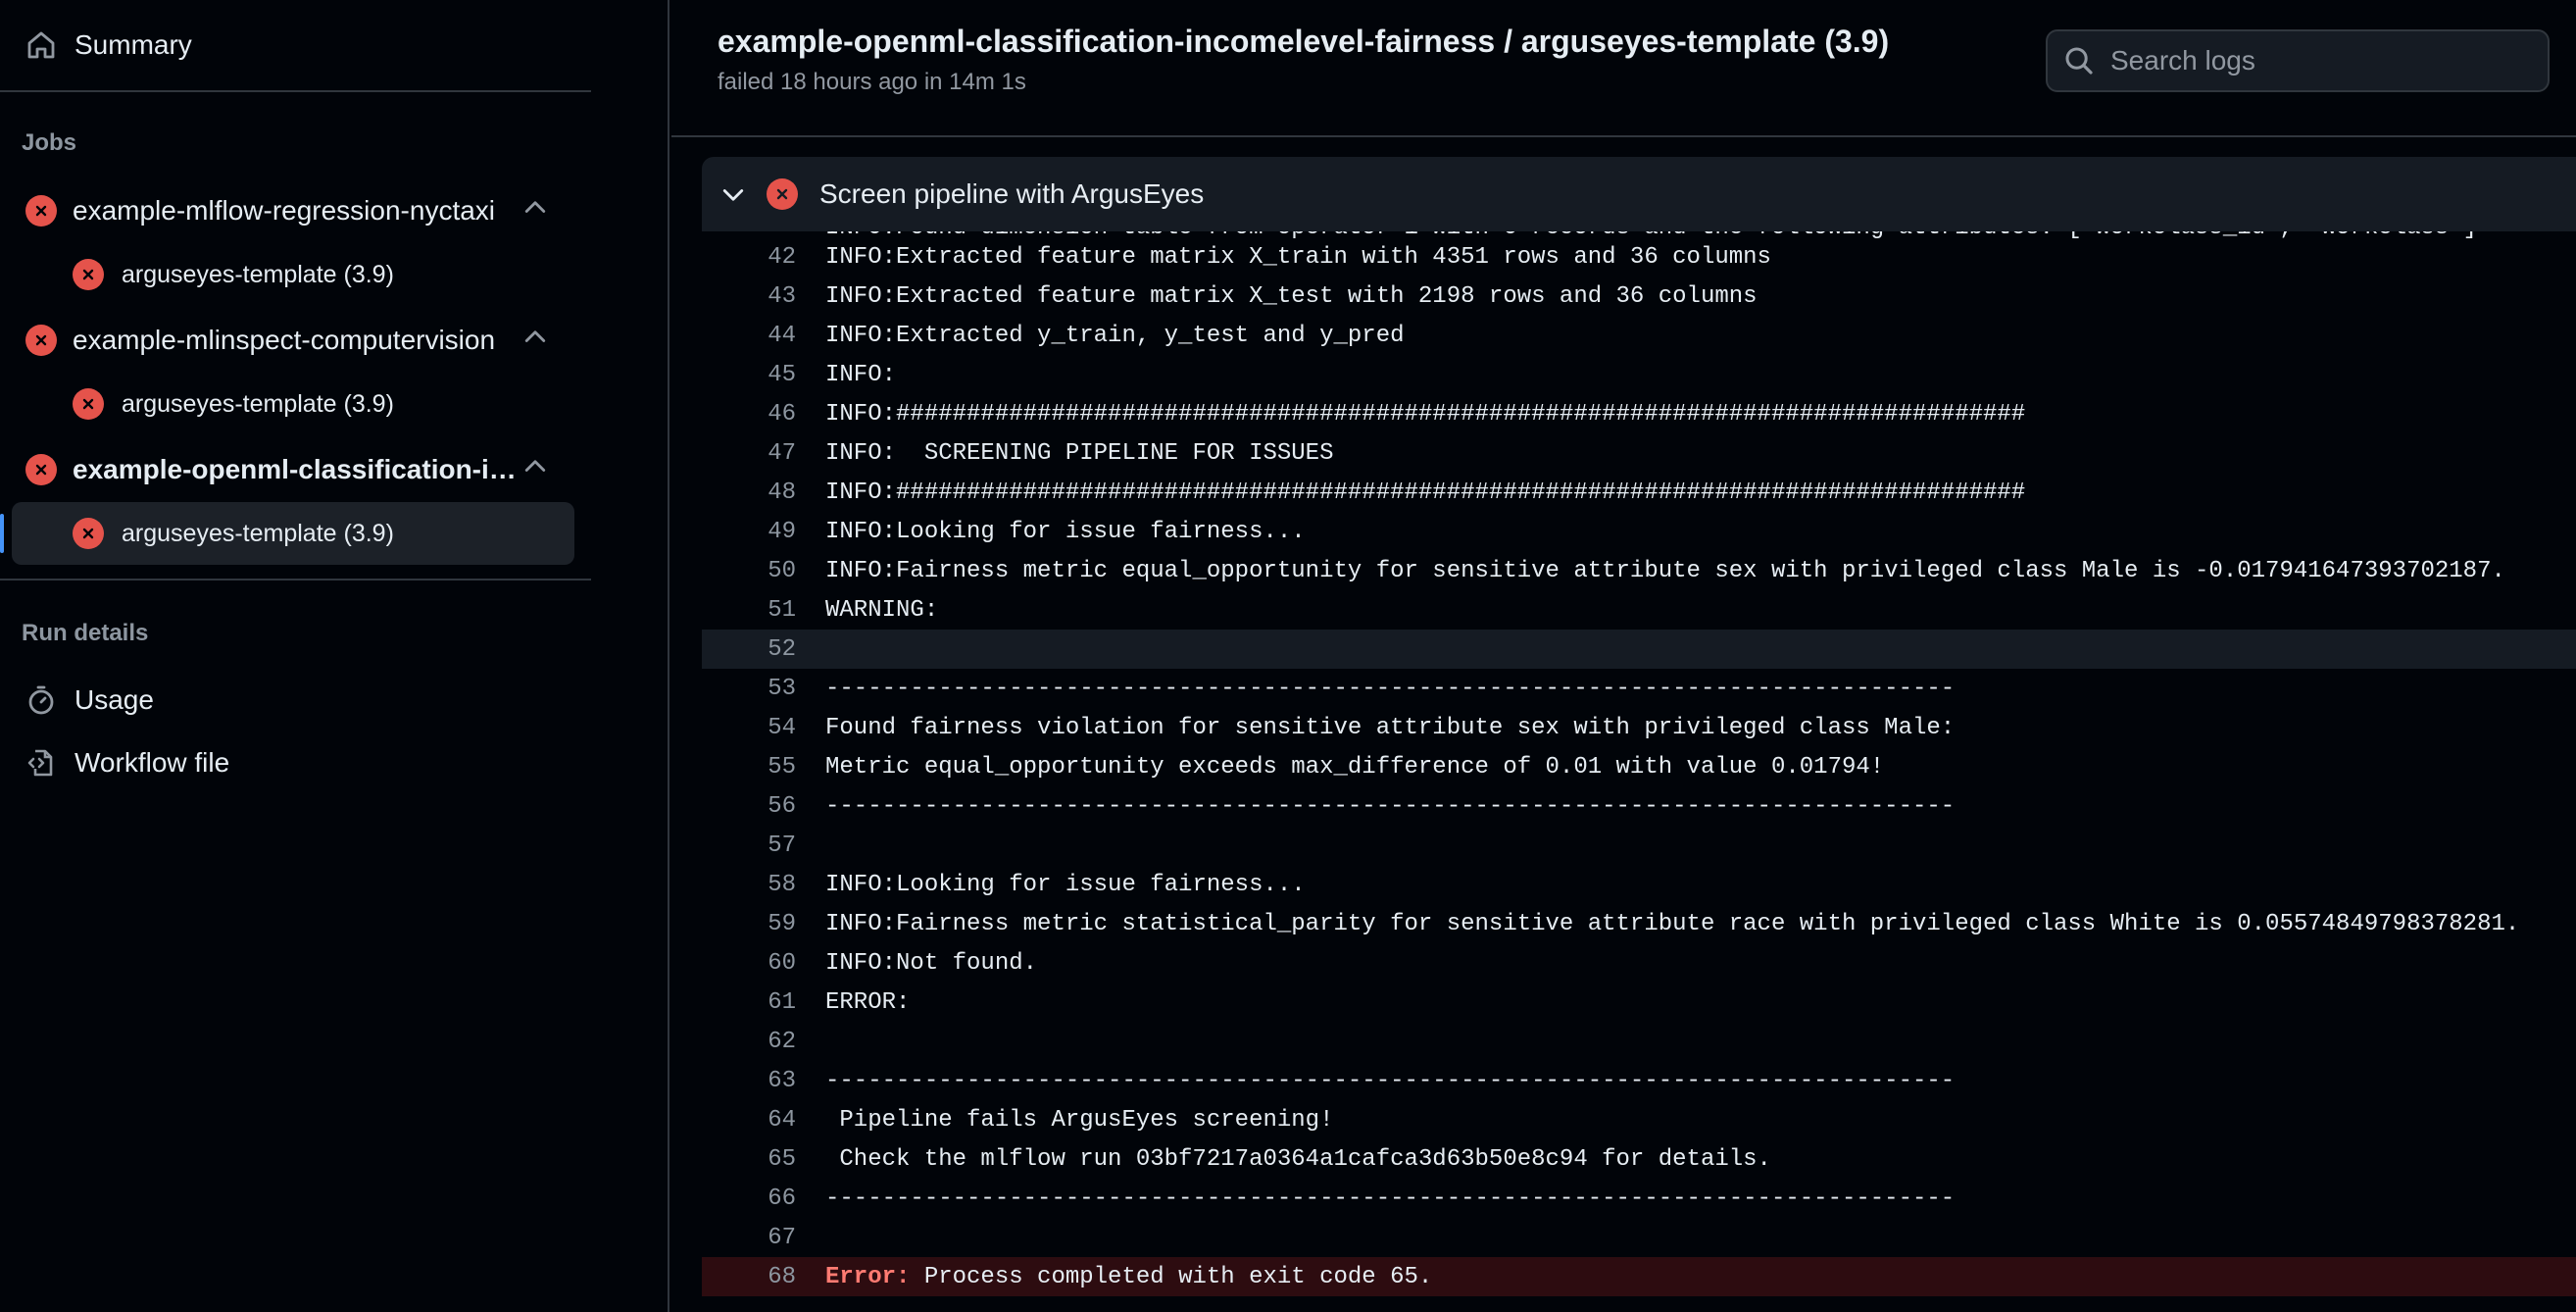  What do you see at coordinates (1079, 453) in the screenshot?
I see `log-line-text: INFO: SCREENING PIPELINE FOR ISSUES` at bounding box center [1079, 453].